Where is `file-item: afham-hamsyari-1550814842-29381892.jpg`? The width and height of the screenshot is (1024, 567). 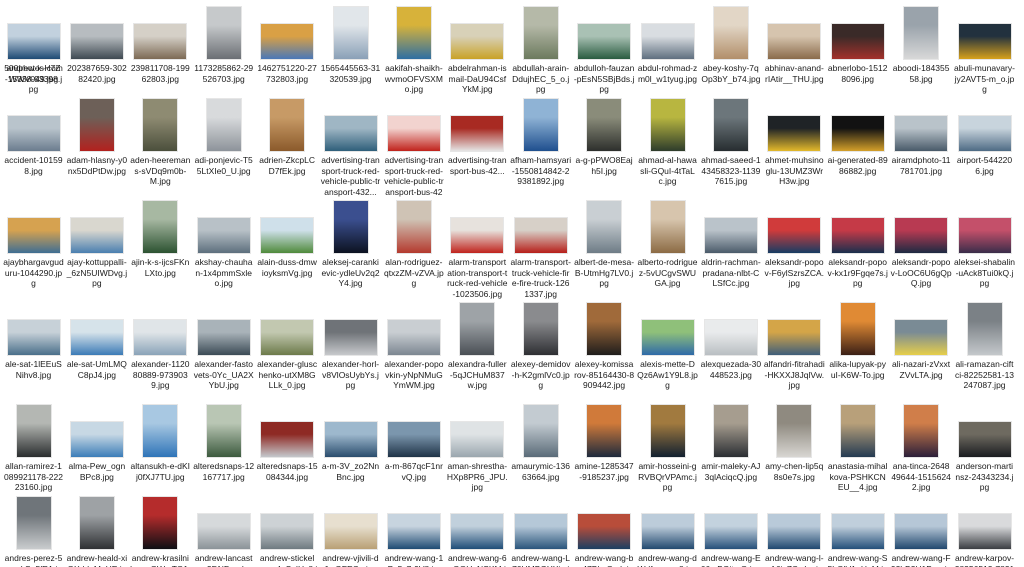 file-item: afham-hamsyari-1550814842-29381892.jpg is located at coordinates (540, 139).